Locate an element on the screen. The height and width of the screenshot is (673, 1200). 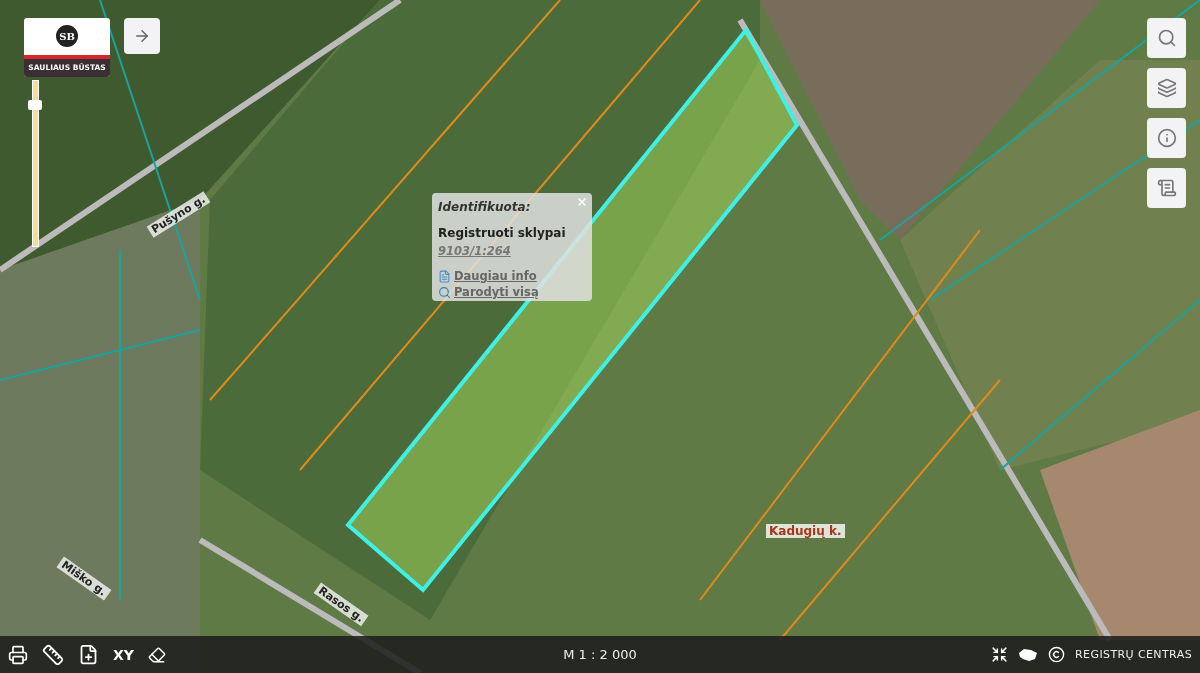
info-button is located at coordinates (1166, 138).